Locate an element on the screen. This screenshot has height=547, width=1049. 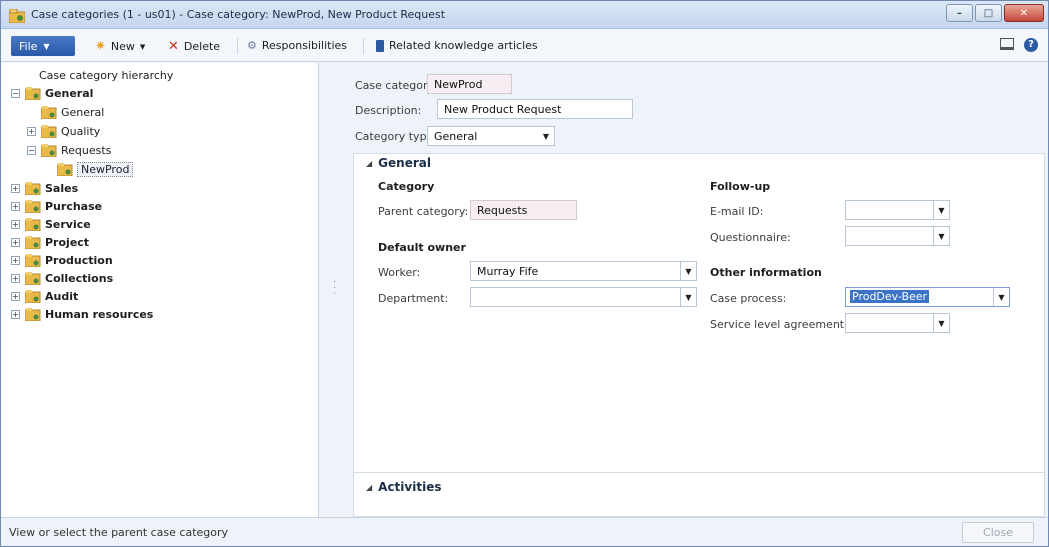
case-category-label: Case category: is located at coordinates (396, 85).